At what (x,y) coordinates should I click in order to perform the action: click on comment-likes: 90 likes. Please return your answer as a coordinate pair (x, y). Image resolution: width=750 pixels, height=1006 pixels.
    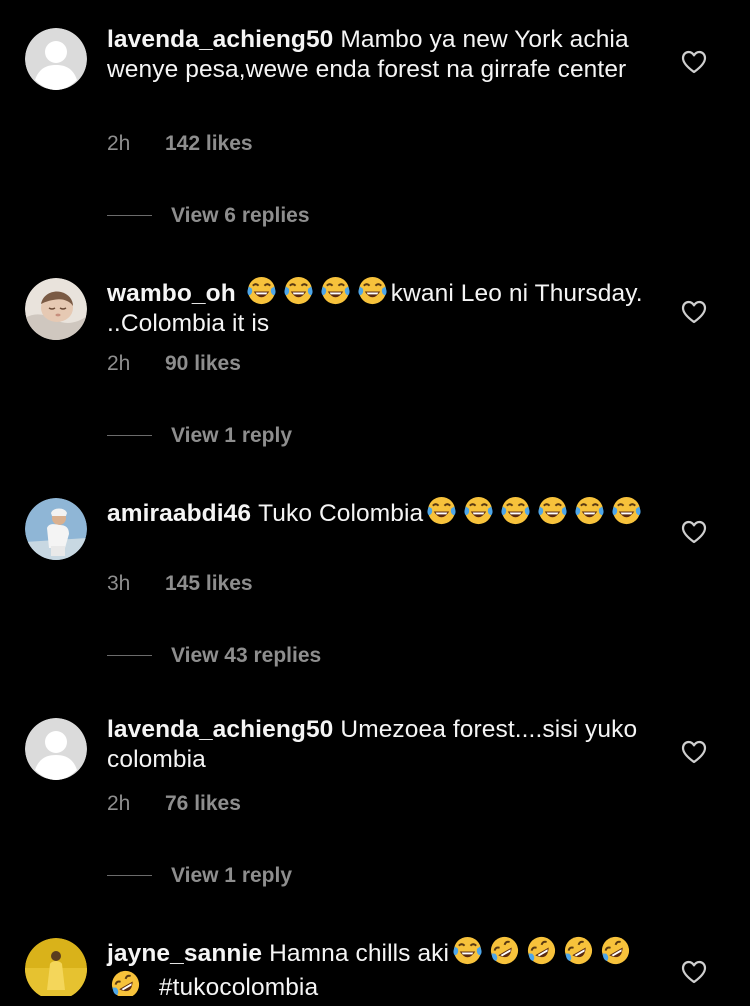
    Looking at the image, I should click on (203, 363).